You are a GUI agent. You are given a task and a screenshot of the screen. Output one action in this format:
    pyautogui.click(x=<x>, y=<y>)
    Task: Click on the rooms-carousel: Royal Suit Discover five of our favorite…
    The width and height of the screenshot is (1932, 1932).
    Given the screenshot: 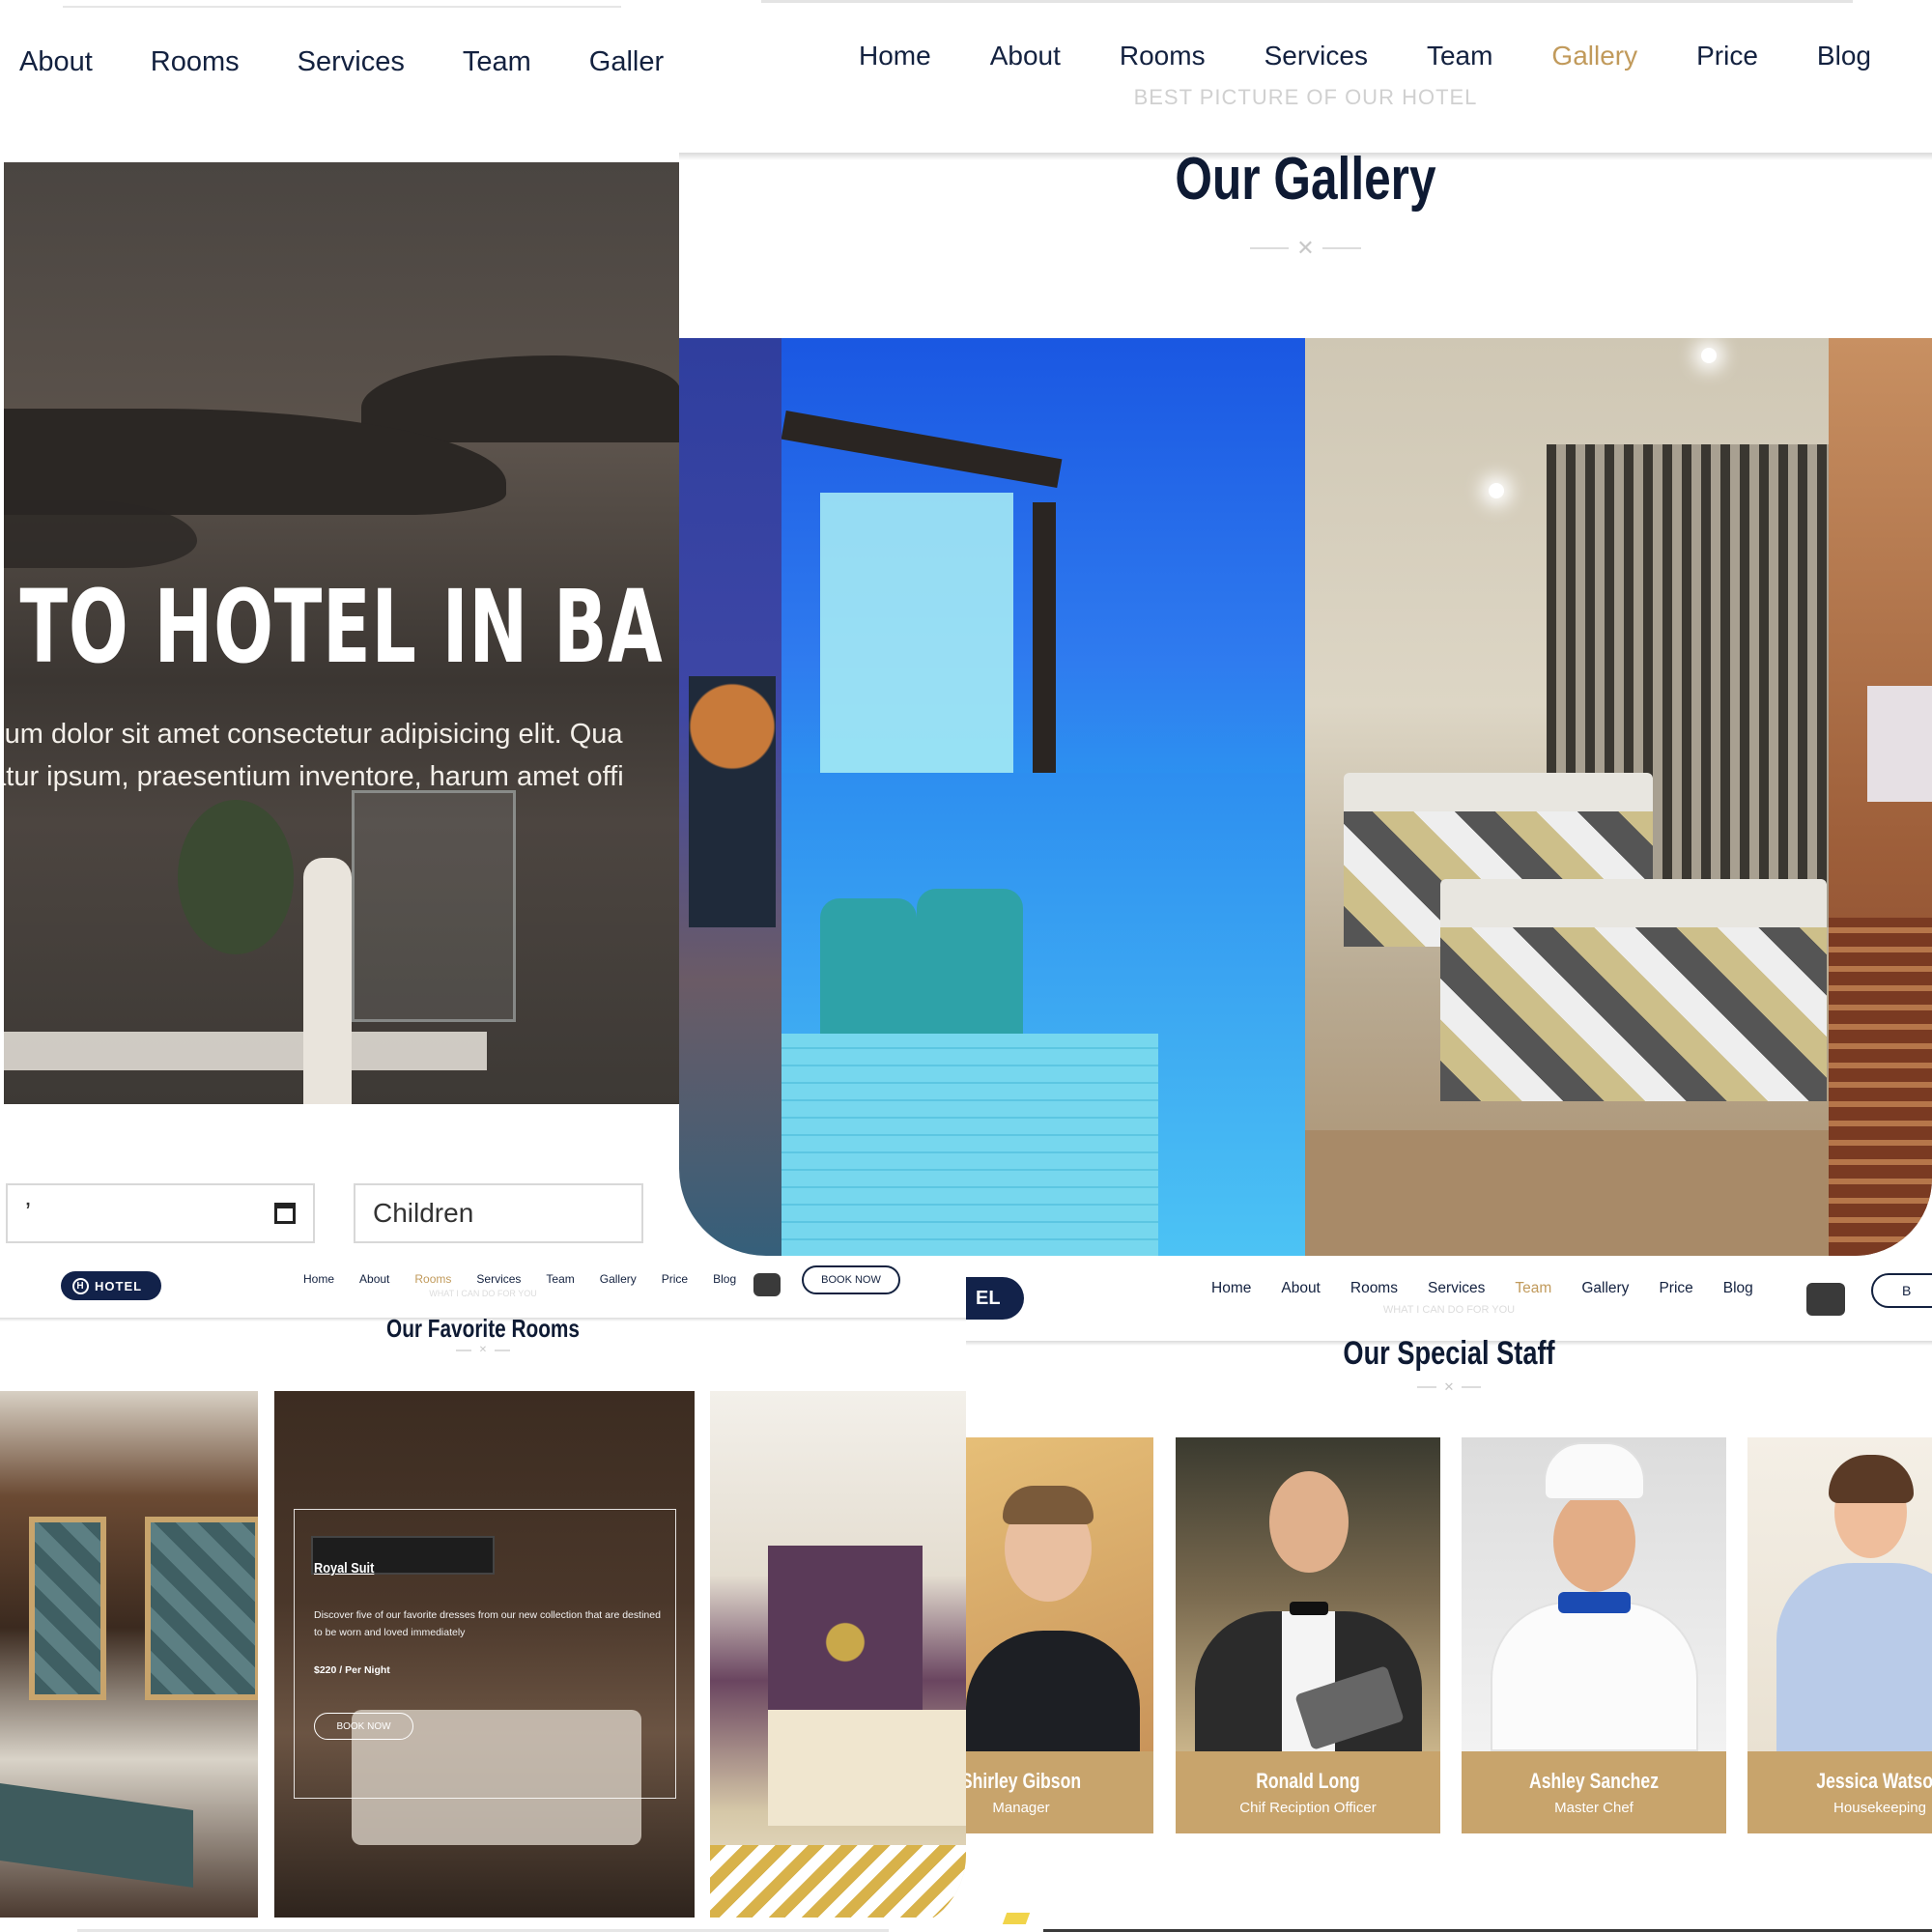 What is the action you would take?
    pyautogui.click(x=483, y=1661)
    